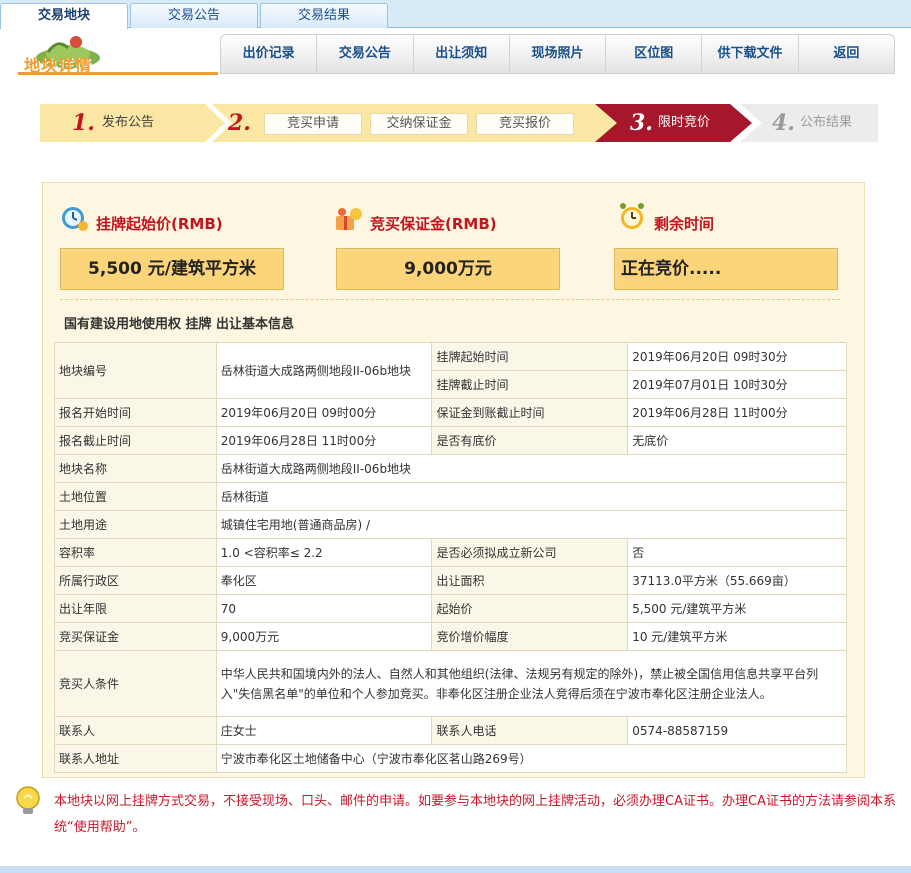 This screenshot has height=873, width=911. Describe the element at coordinates (239, 123) in the screenshot. I see `step-2-number: 2.` at that location.